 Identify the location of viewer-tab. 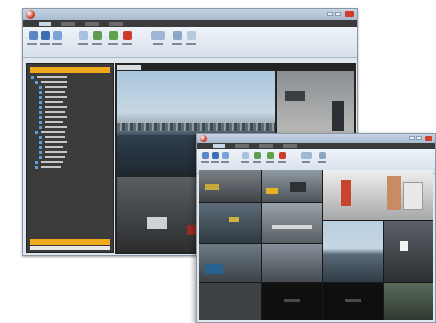
(129, 67).